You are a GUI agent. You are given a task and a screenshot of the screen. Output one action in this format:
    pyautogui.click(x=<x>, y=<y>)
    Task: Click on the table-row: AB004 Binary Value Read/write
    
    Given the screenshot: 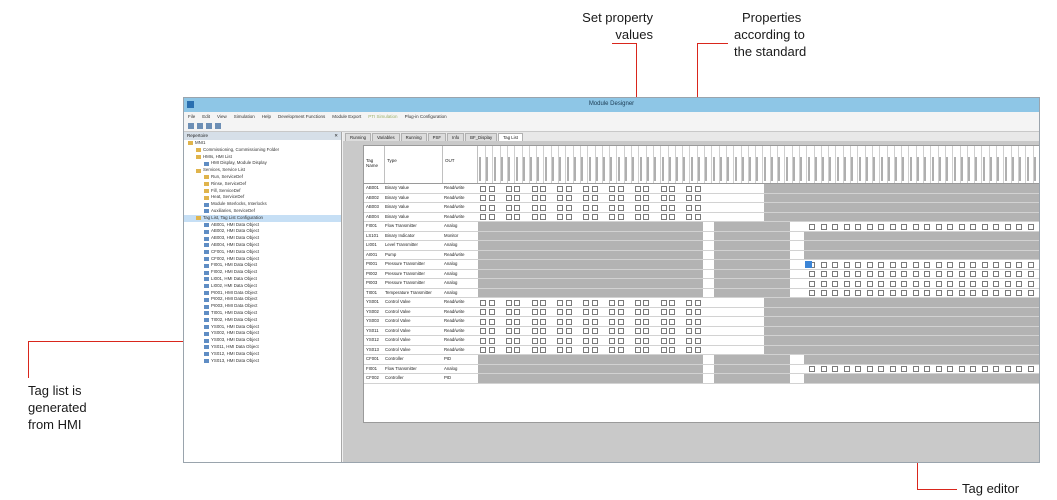 What is the action you would take?
    pyautogui.click(x=701, y=217)
    